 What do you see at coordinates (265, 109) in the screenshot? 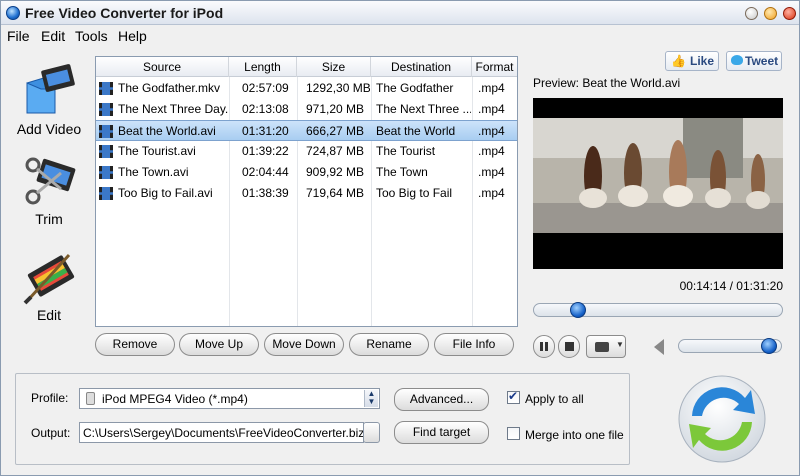
I see `cell-length: 02:13:08` at bounding box center [265, 109].